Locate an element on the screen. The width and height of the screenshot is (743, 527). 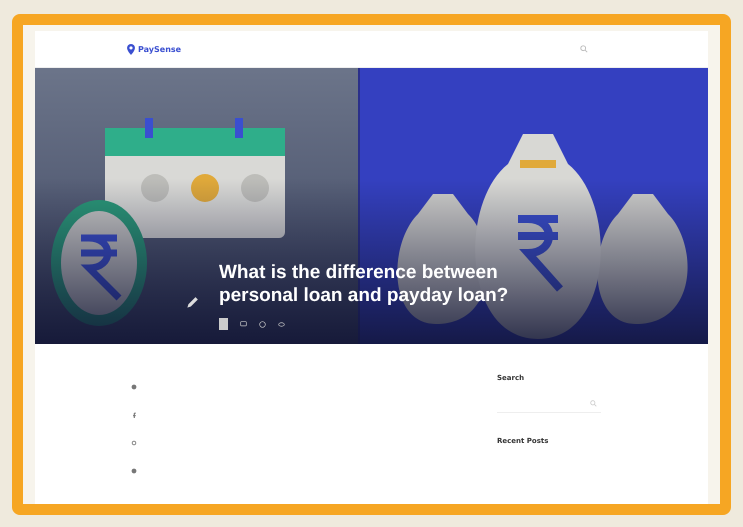
pencil-icon is located at coordinates (192, 303).